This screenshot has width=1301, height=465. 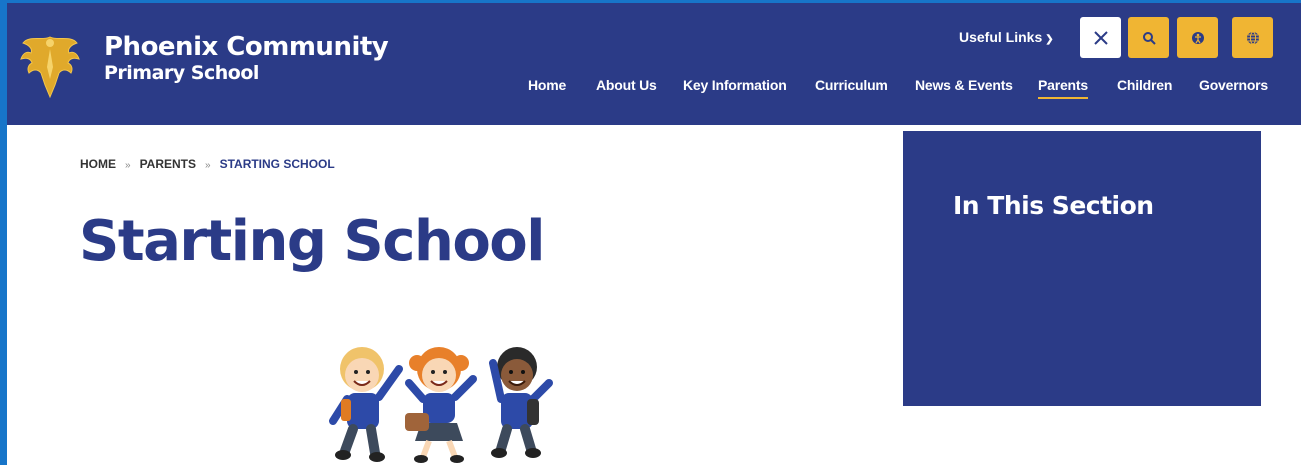 I want to click on nav-item-label: News & Events, so click(x=964, y=85).